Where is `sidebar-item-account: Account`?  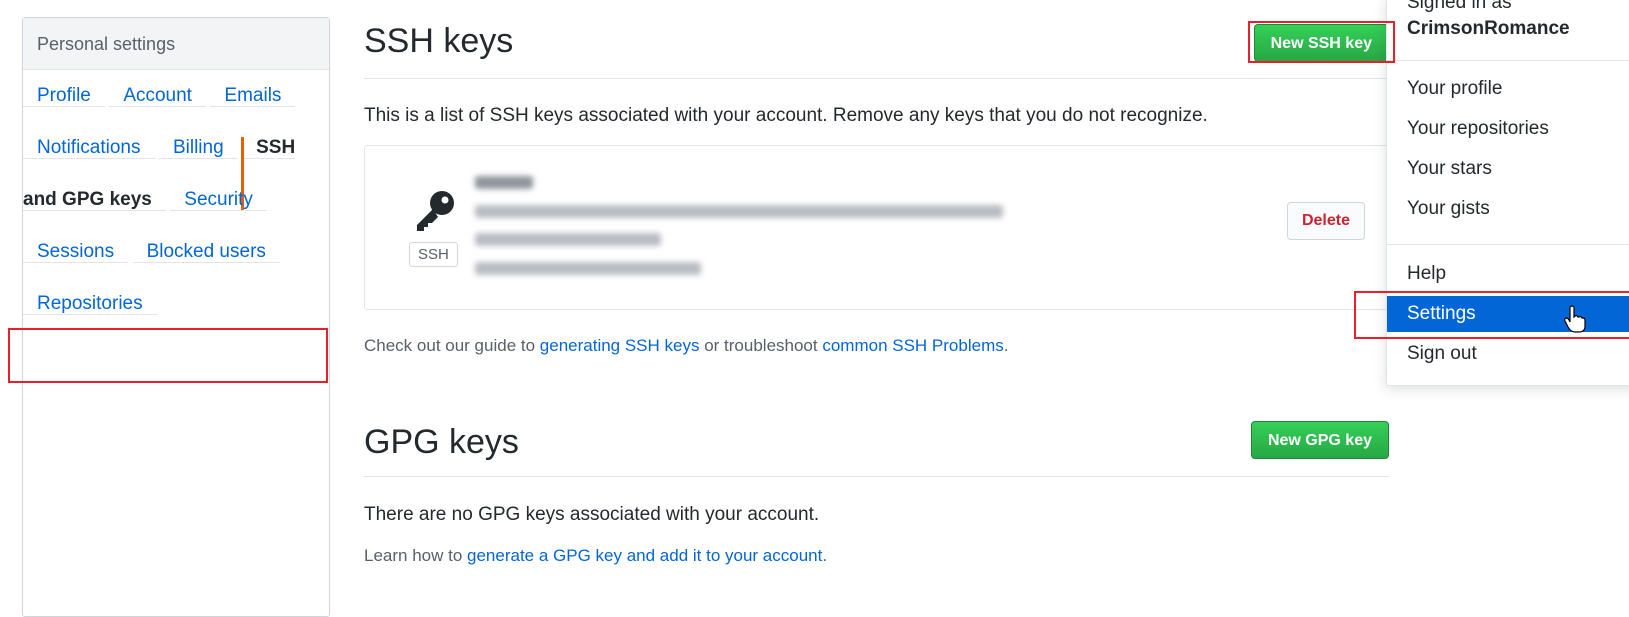 sidebar-item-account: Account is located at coordinates (157, 96).